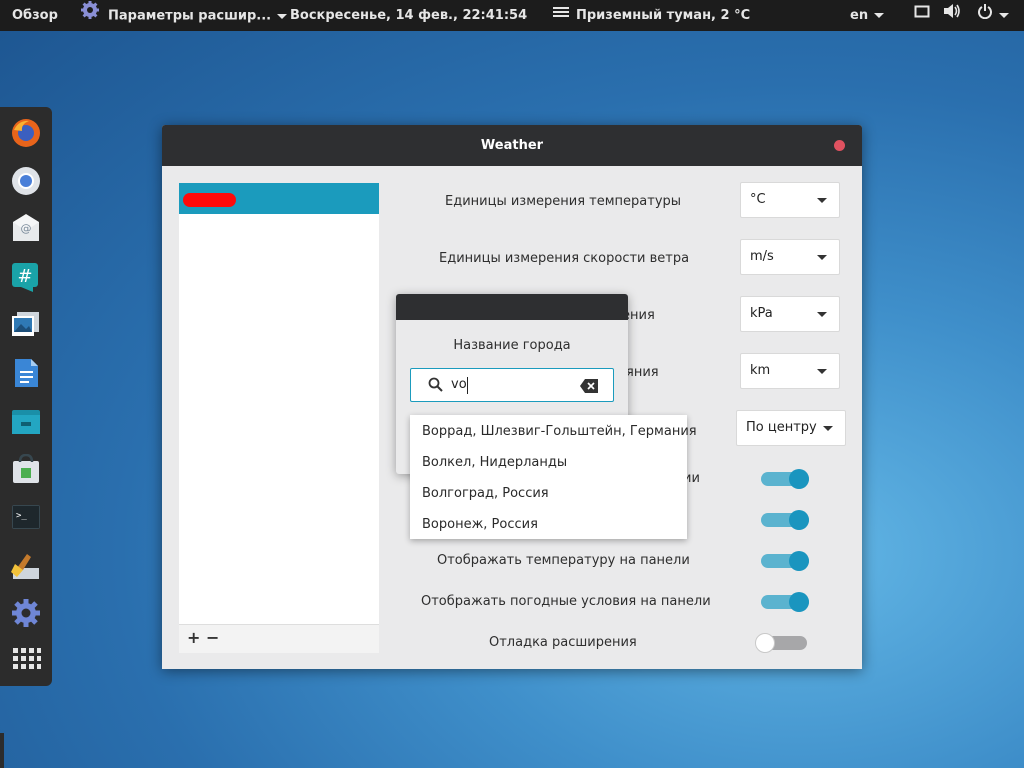 The width and height of the screenshot is (1024, 768). I want to click on city-list, so click(279, 403).